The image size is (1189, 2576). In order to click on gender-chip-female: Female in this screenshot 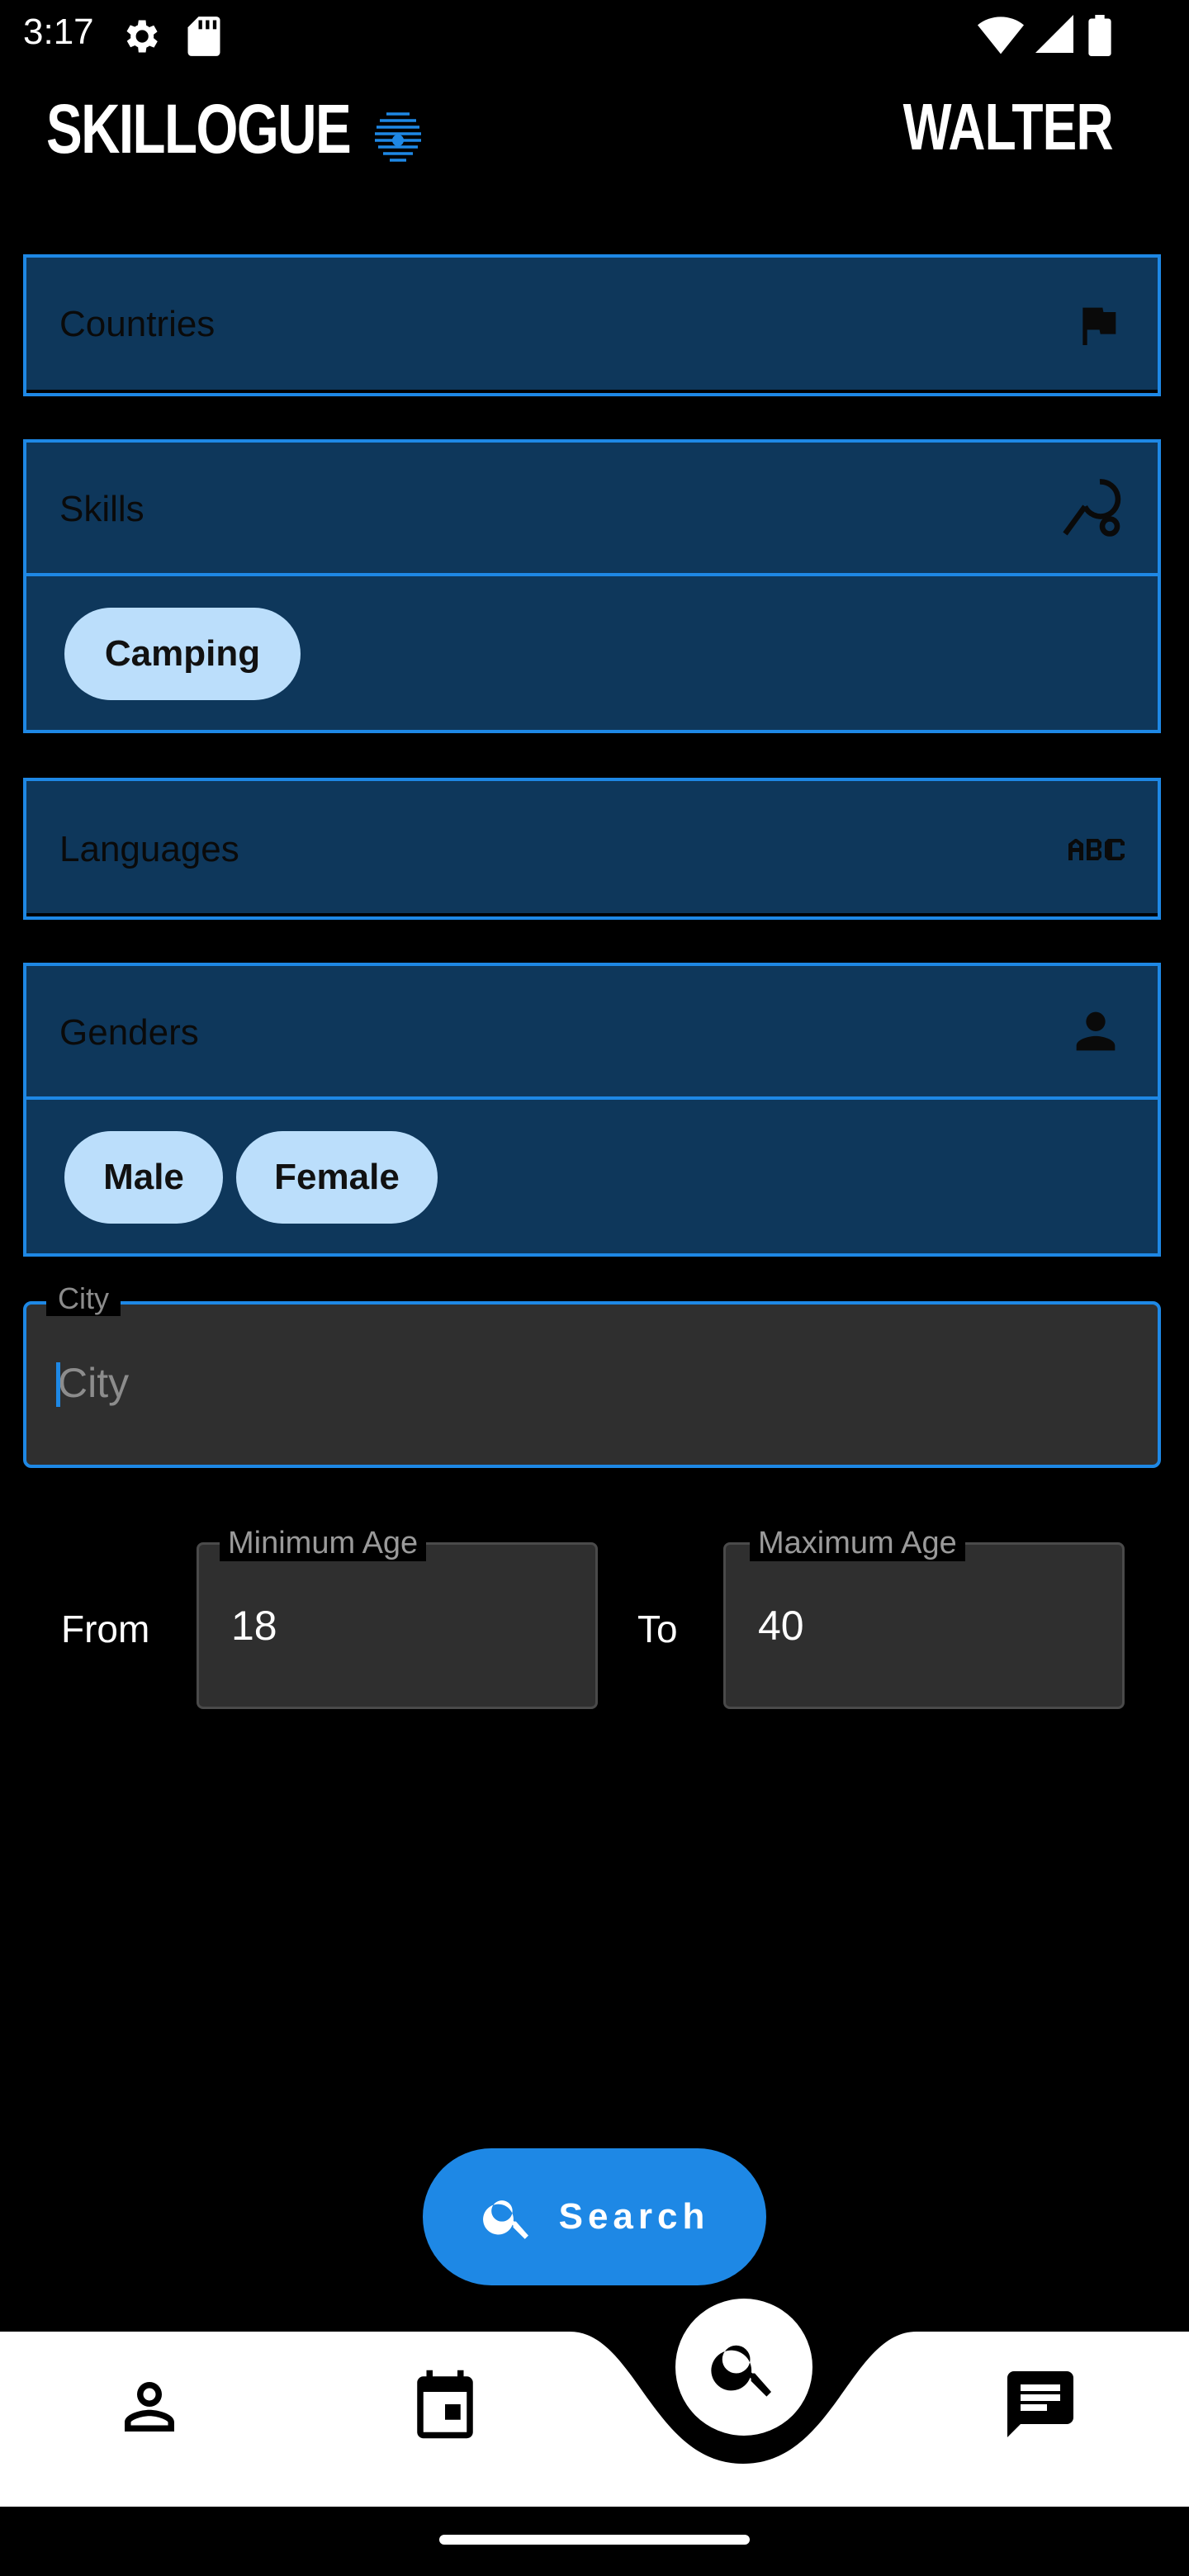, I will do `click(337, 1177)`.